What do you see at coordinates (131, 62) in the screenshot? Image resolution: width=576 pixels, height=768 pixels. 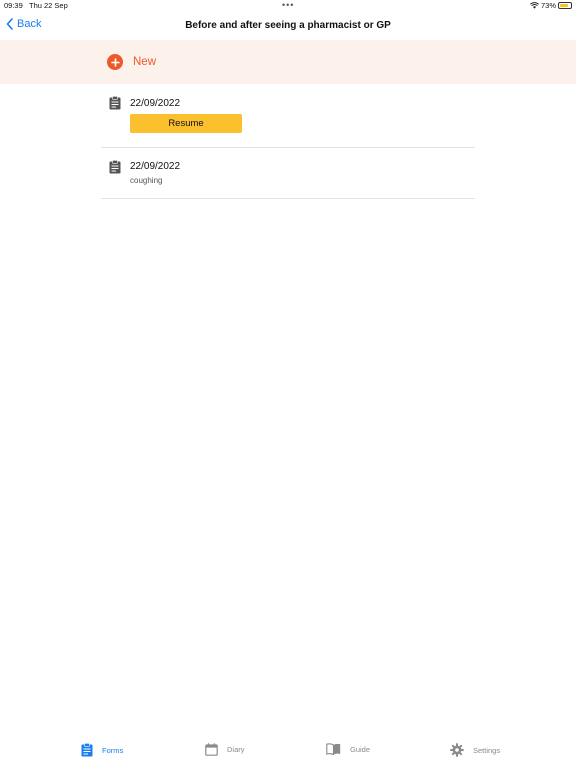 I see `new-form-button: New` at bounding box center [131, 62].